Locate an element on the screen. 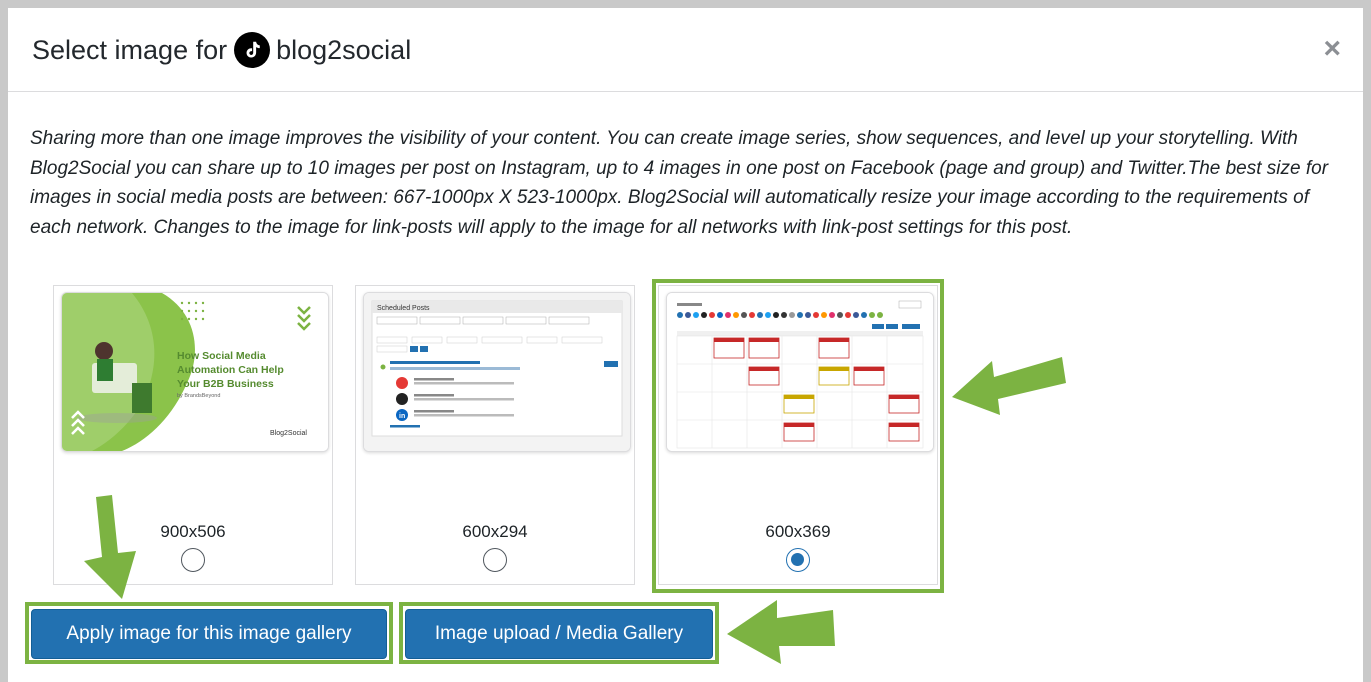  svg-text: How Social Media is located at coordinates (221, 356).